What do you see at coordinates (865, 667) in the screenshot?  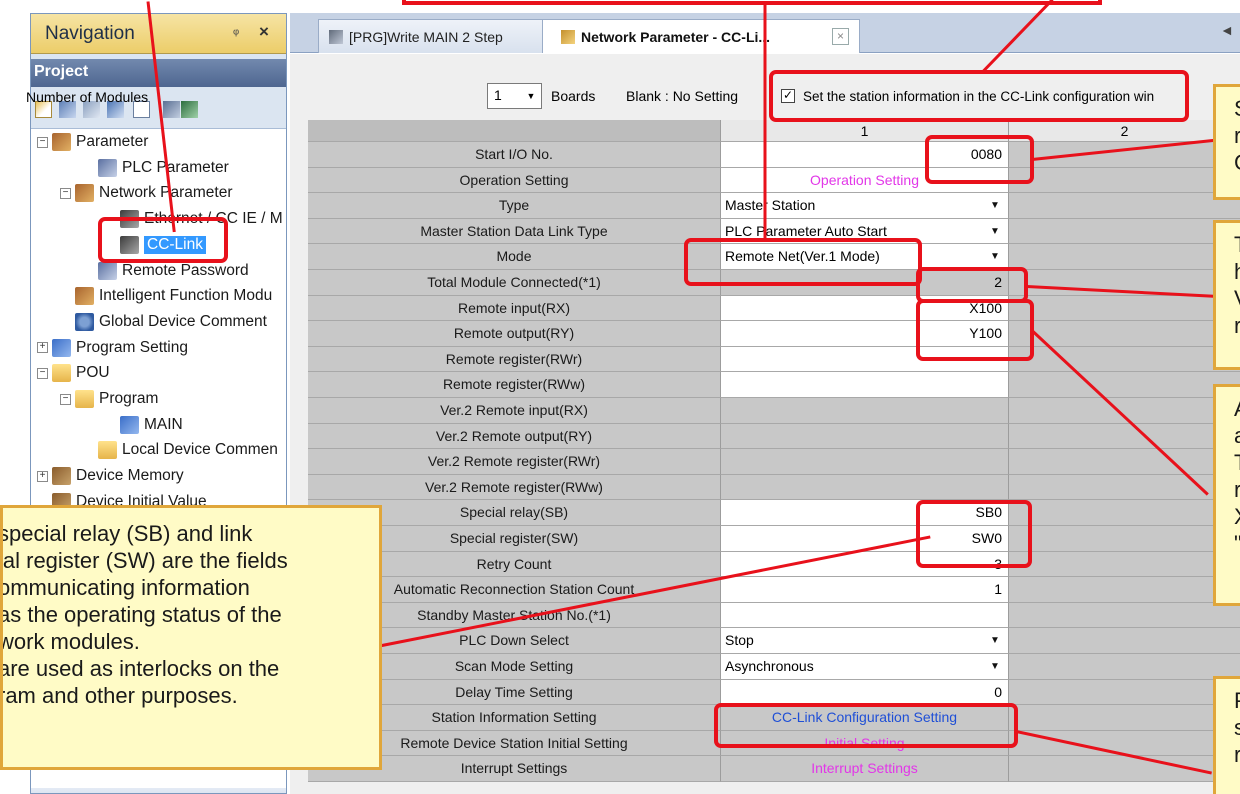 I see `parameter-select: Asynchronous ▼` at bounding box center [865, 667].